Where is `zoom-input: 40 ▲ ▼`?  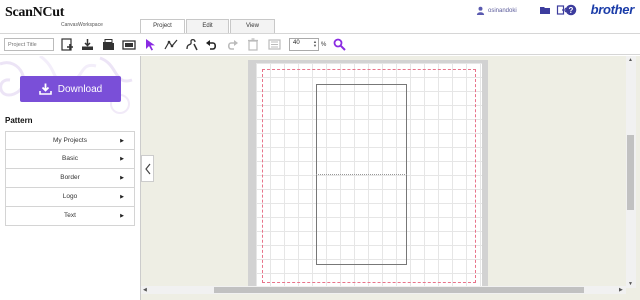
zoom-input: 40 ▲ ▼ is located at coordinates (304, 44).